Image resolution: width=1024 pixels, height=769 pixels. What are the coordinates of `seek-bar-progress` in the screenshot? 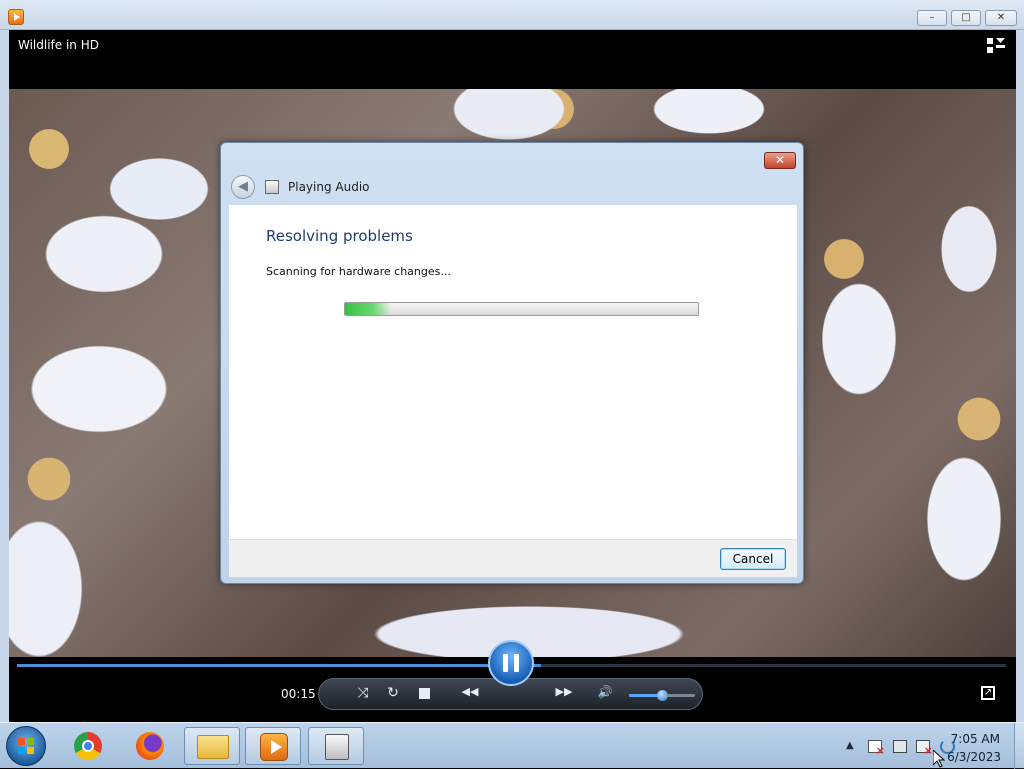 It's located at (279, 665).